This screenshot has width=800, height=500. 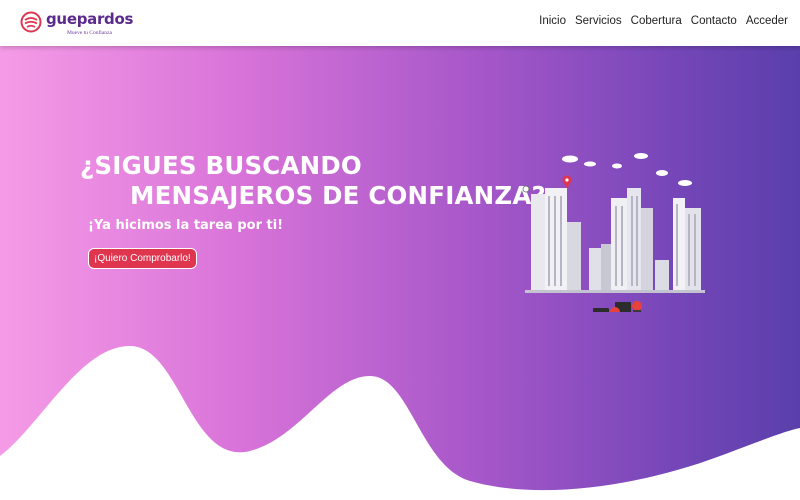 What do you see at coordinates (714, 21) in the screenshot?
I see `nav-item-contacto: Contacto` at bounding box center [714, 21].